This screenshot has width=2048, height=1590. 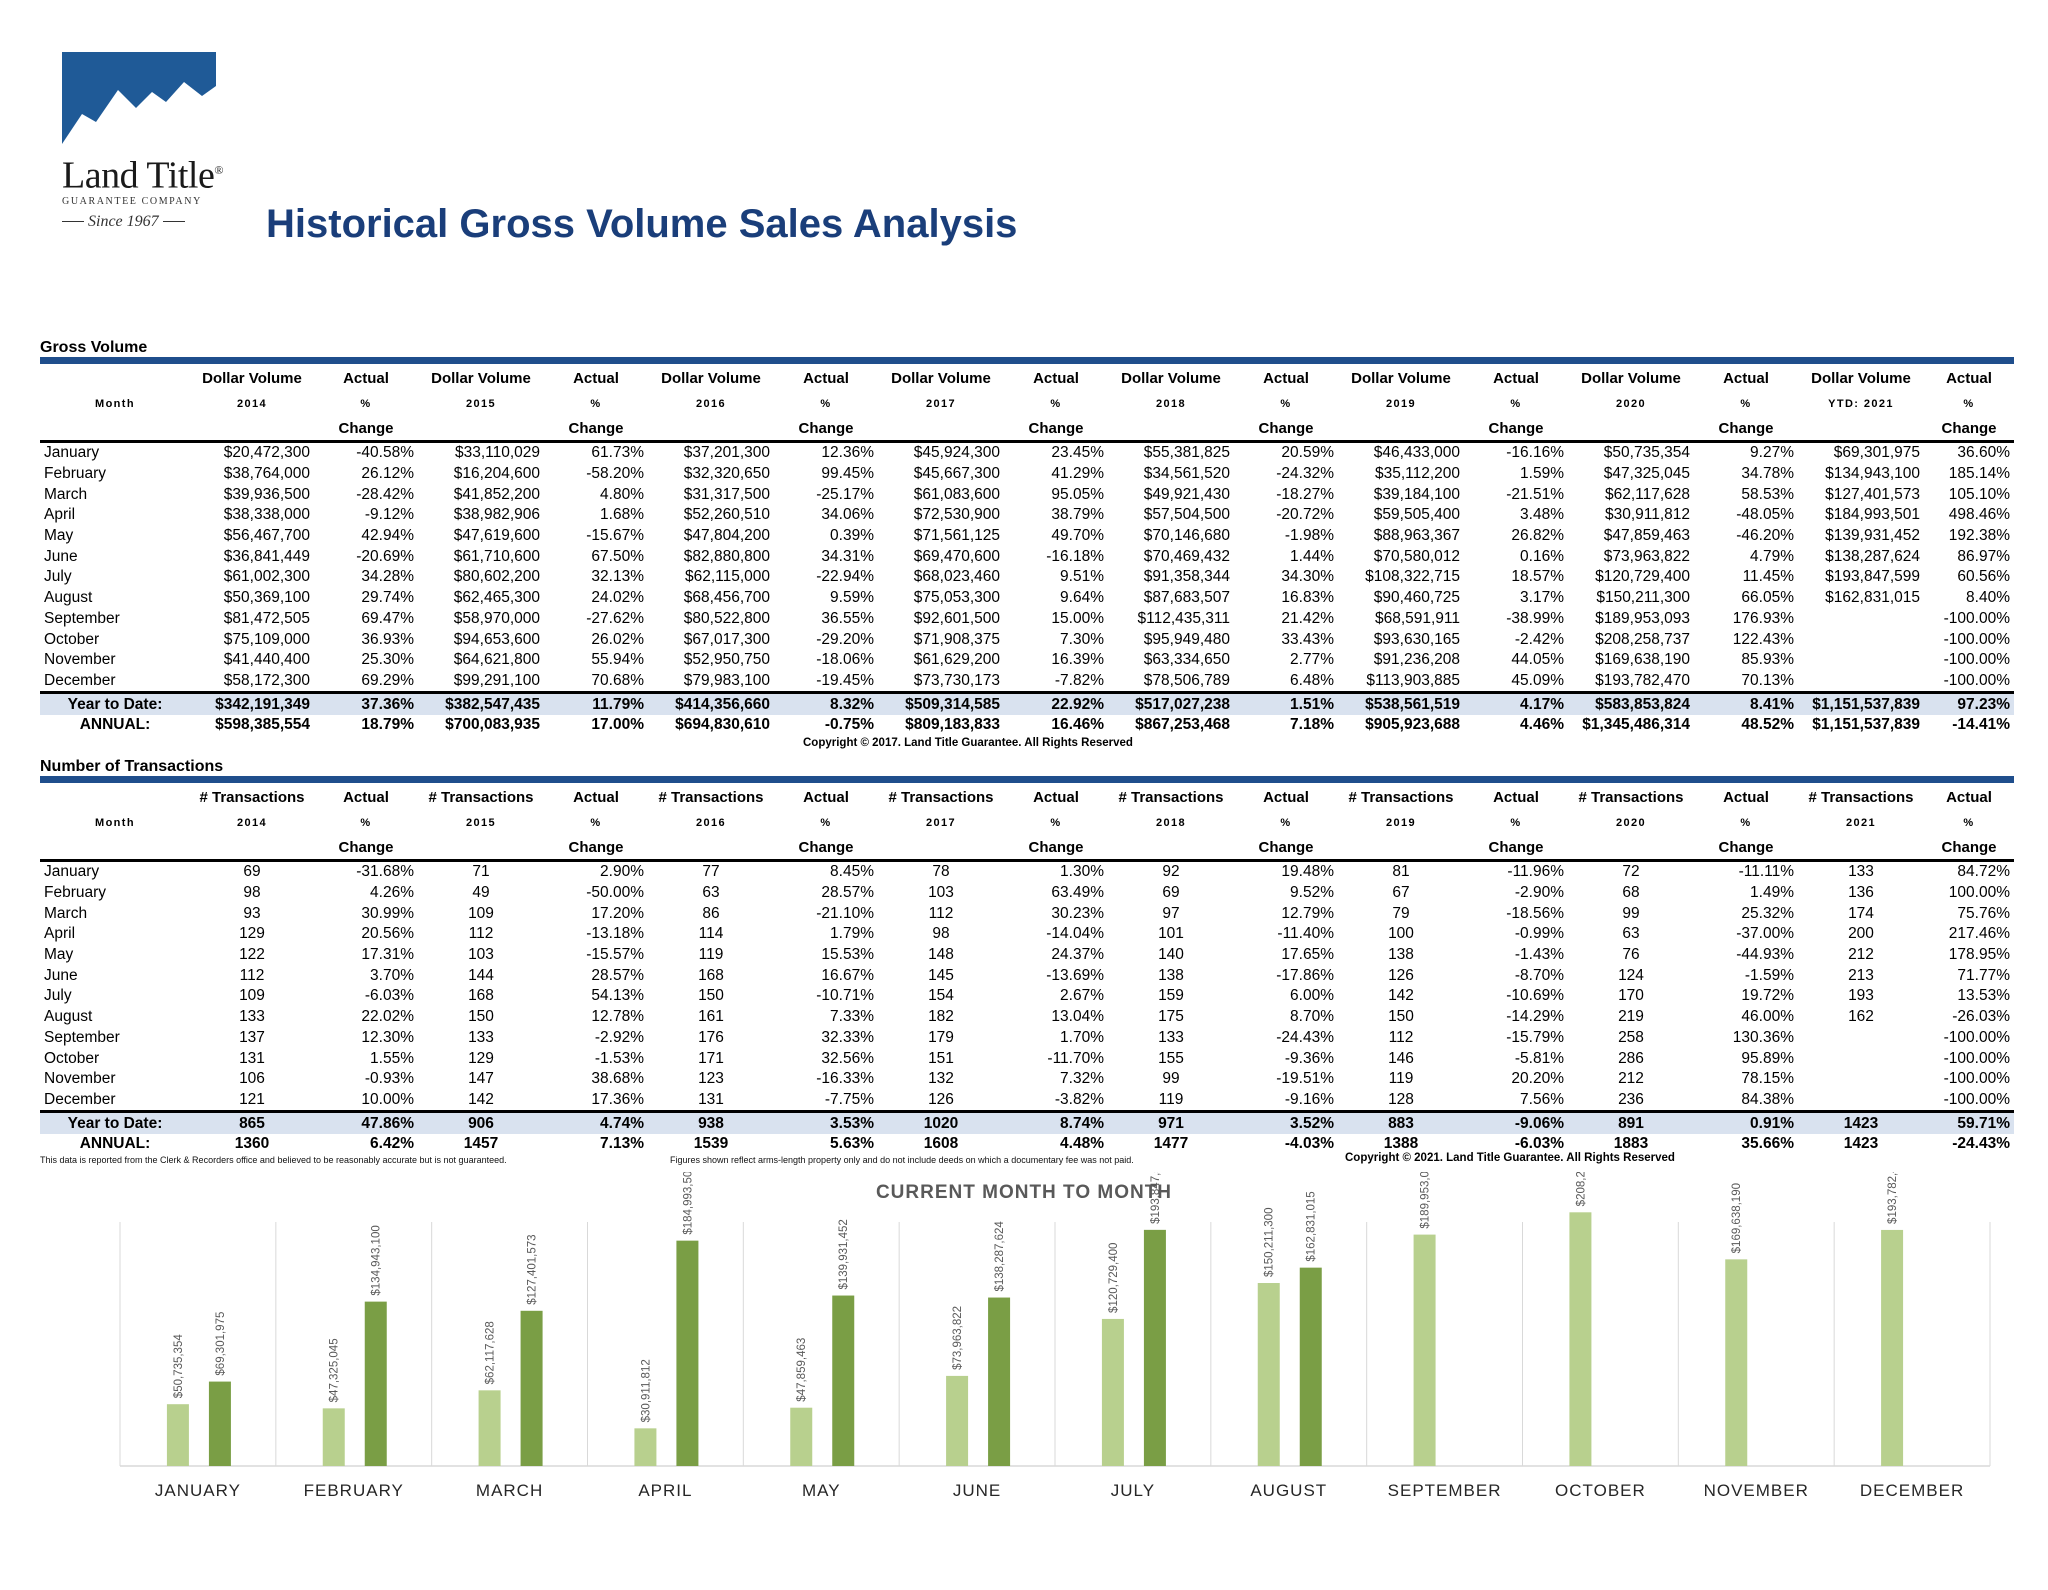 I want to click on change-cell: 26.02%, so click(x=617, y=639).